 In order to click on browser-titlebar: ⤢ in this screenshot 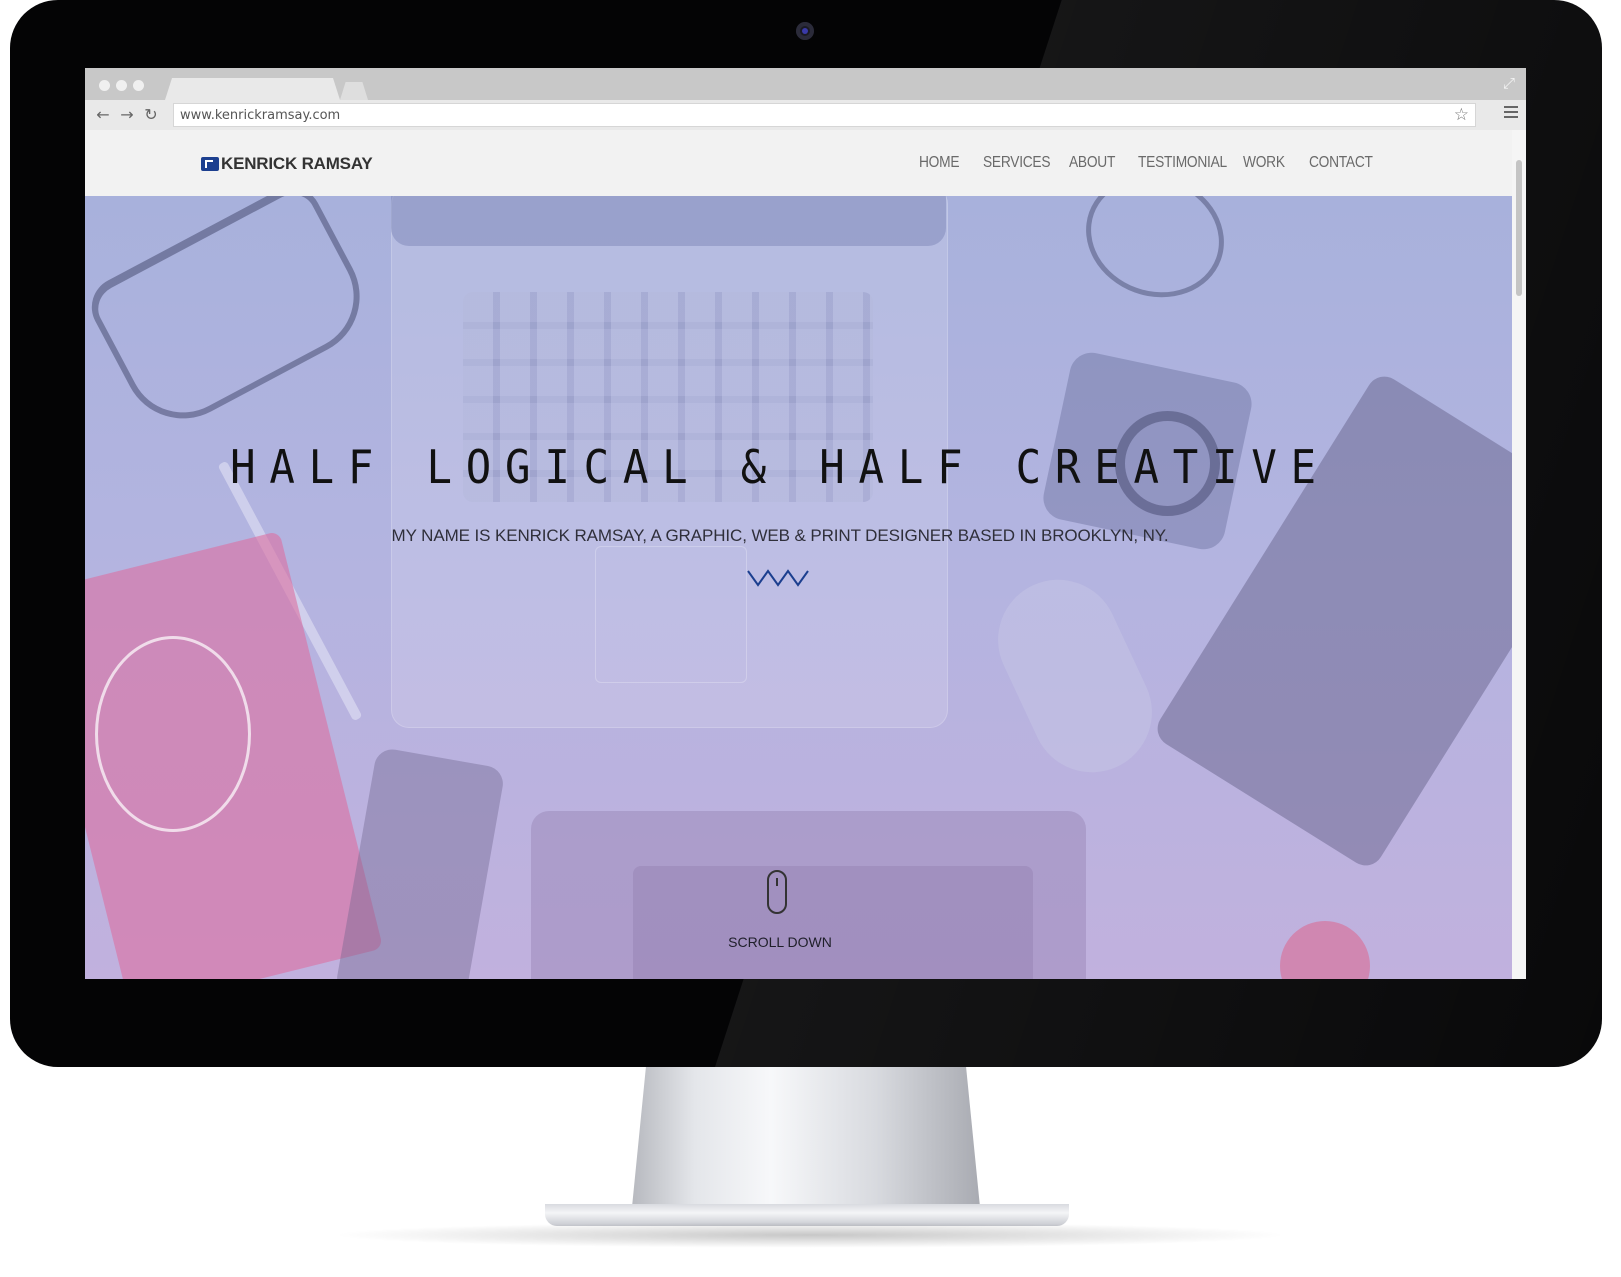, I will do `click(805, 84)`.